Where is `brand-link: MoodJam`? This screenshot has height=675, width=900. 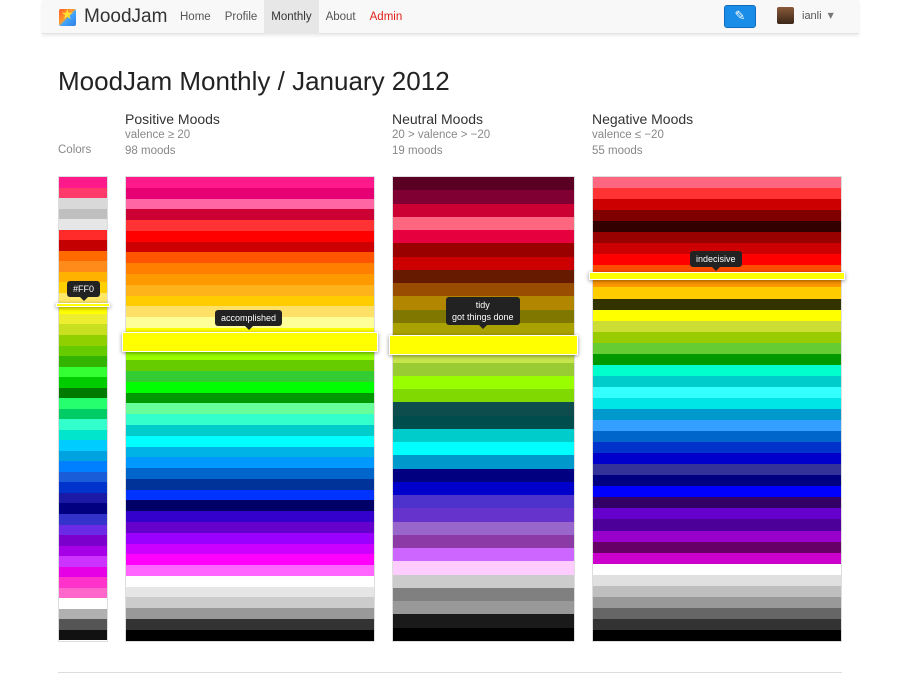
brand-link: MoodJam is located at coordinates (113, 17).